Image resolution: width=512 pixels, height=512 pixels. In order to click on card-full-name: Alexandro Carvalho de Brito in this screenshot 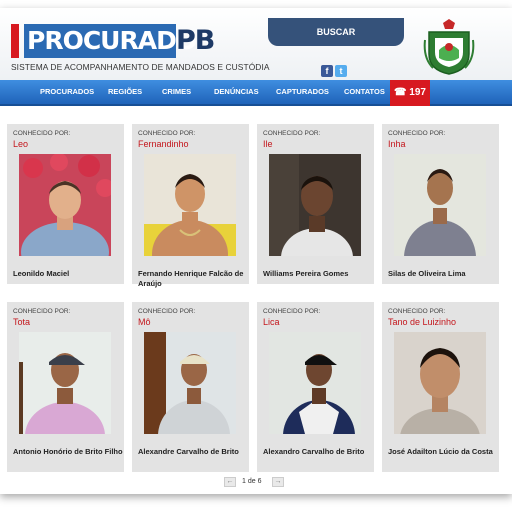, I will do `click(314, 451)`.